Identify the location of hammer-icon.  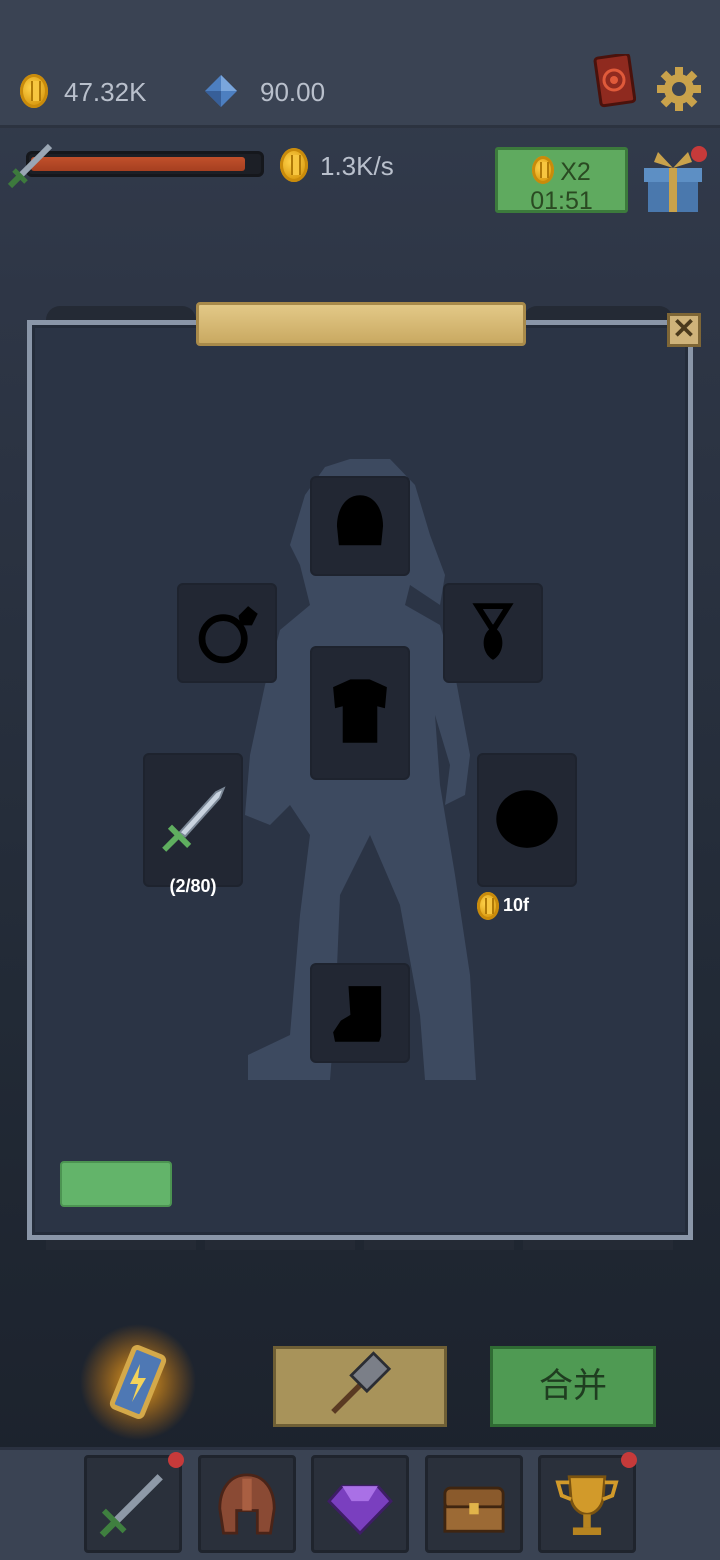
(361, 1382).